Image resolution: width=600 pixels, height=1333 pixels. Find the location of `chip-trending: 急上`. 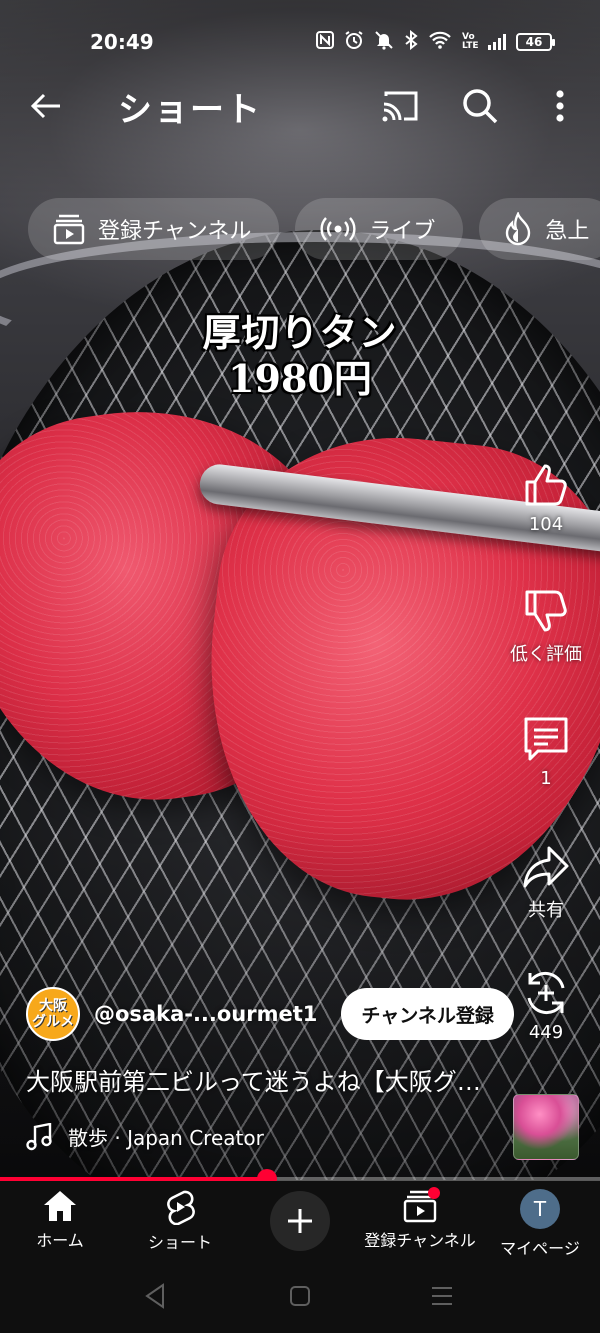

chip-trending: 急上 is located at coordinates (539, 229).